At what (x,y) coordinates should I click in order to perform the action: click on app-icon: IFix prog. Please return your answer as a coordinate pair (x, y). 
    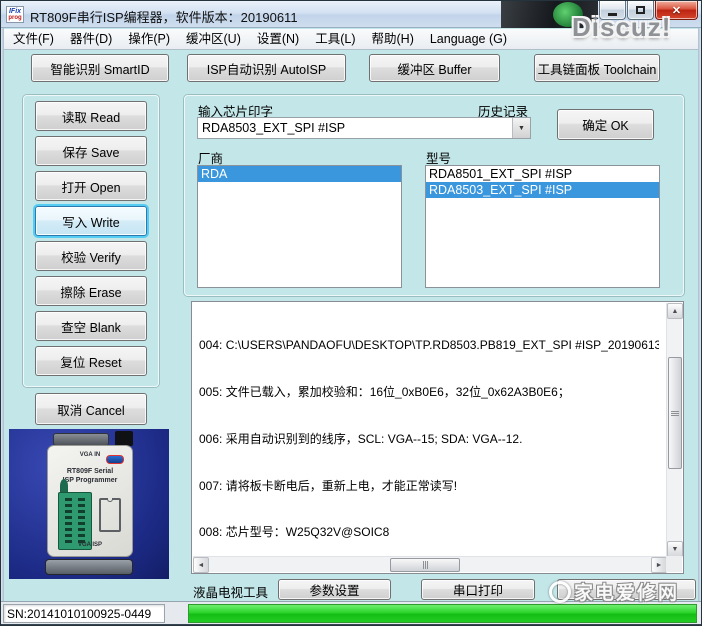
    Looking at the image, I should click on (15, 14).